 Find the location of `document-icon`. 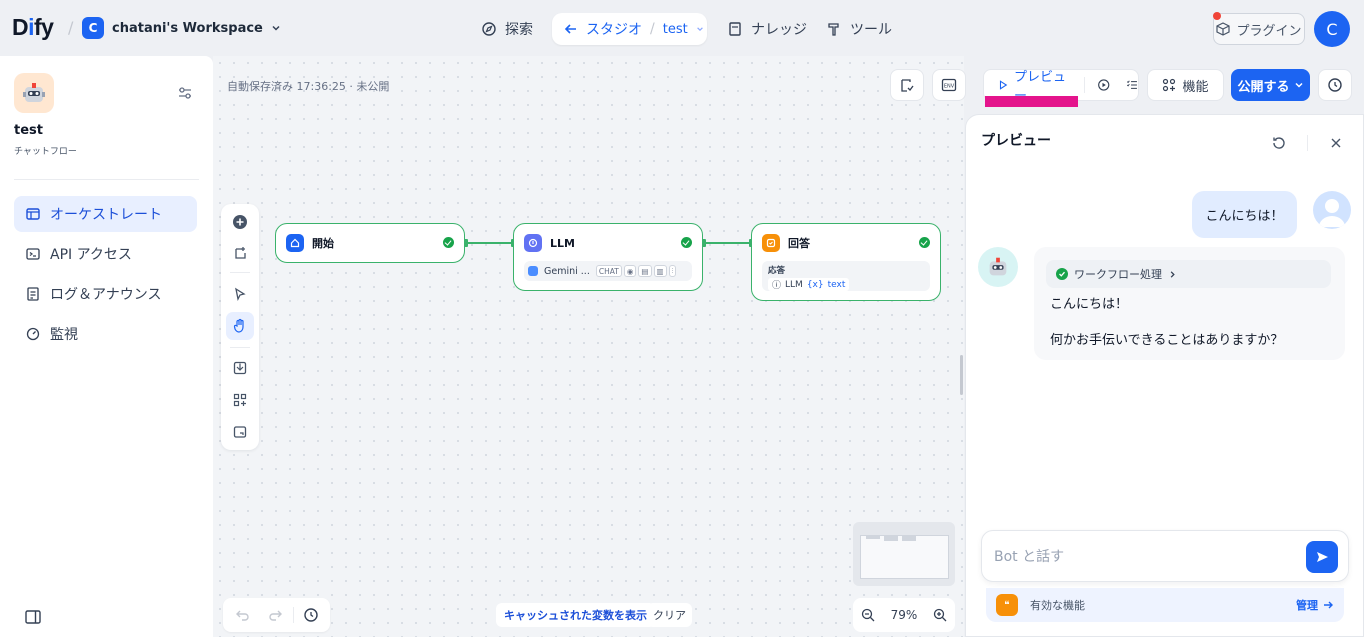

document-icon is located at coordinates (33, 294).